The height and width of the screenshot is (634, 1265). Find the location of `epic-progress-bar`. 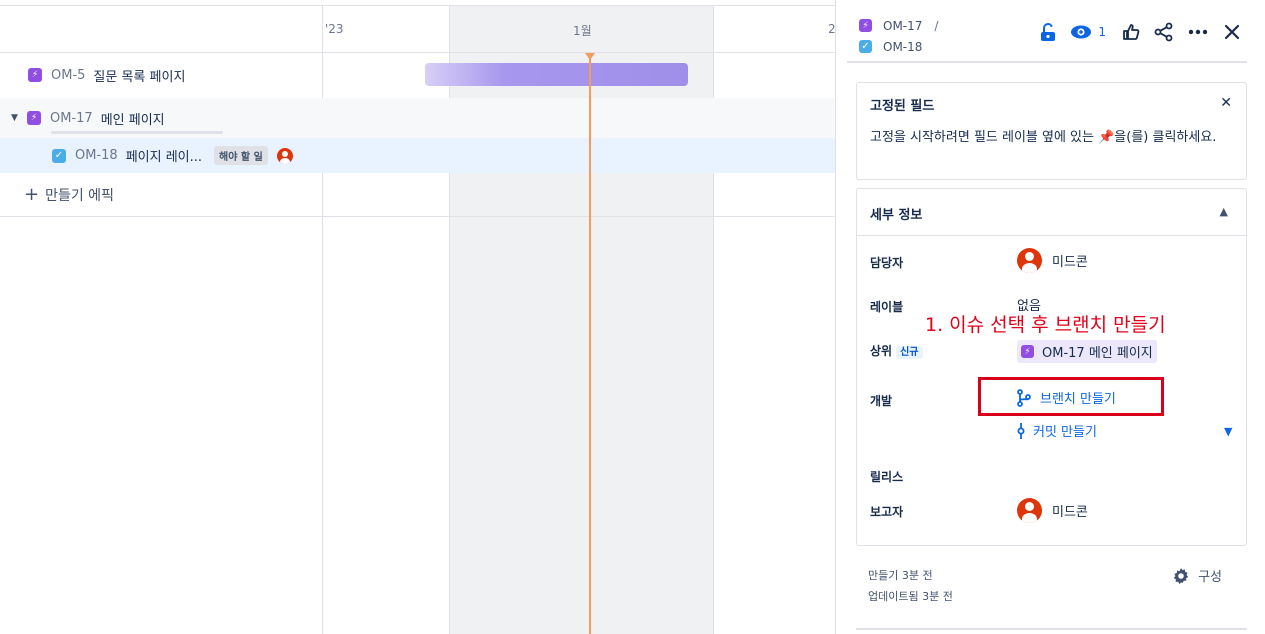

epic-progress-bar is located at coordinates (137, 132).